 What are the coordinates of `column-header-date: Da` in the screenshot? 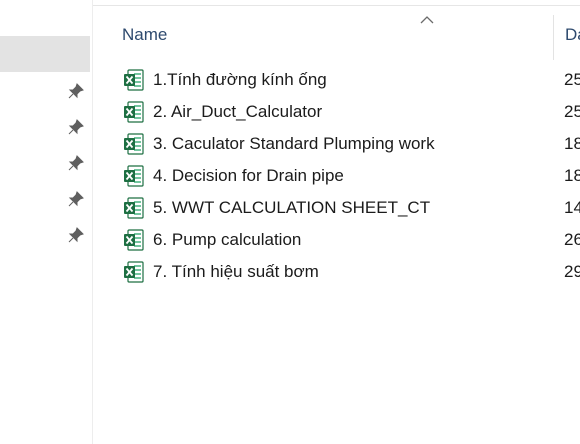 It's located at (572, 35).